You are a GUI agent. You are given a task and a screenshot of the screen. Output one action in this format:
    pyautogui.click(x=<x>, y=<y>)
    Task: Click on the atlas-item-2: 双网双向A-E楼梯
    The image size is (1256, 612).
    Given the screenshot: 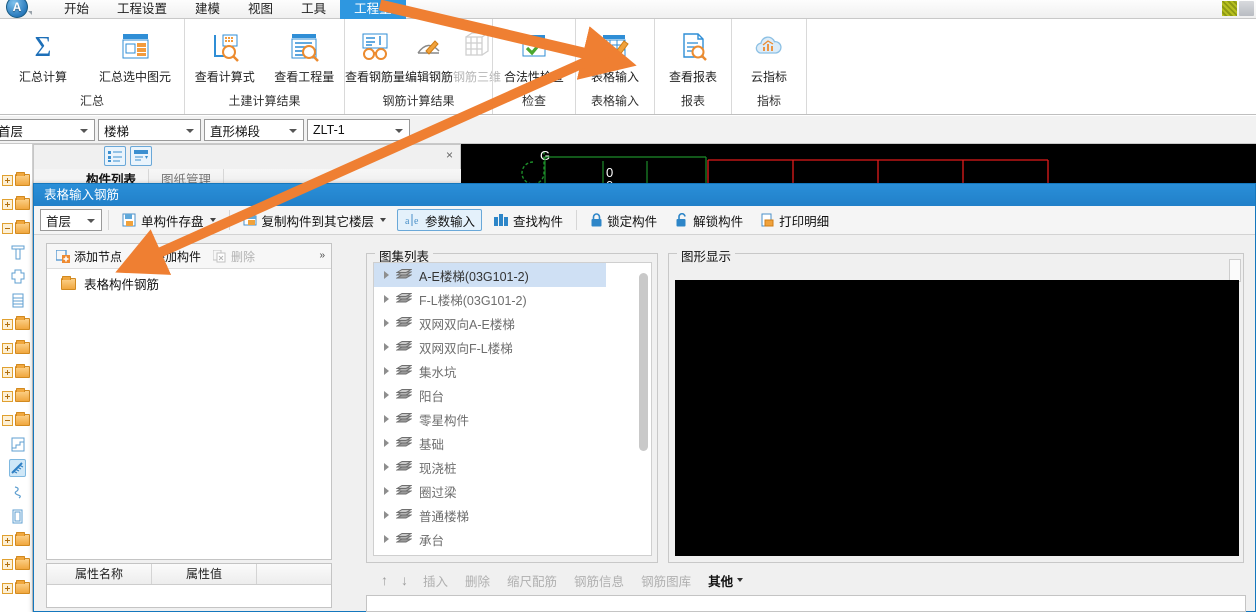 What is the action you would take?
    pyautogui.click(x=512, y=323)
    